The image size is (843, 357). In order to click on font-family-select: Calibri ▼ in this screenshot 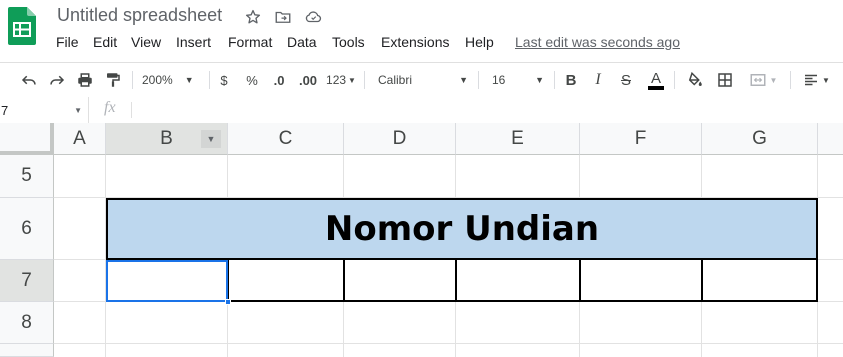, I will do `click(425, 80)`.